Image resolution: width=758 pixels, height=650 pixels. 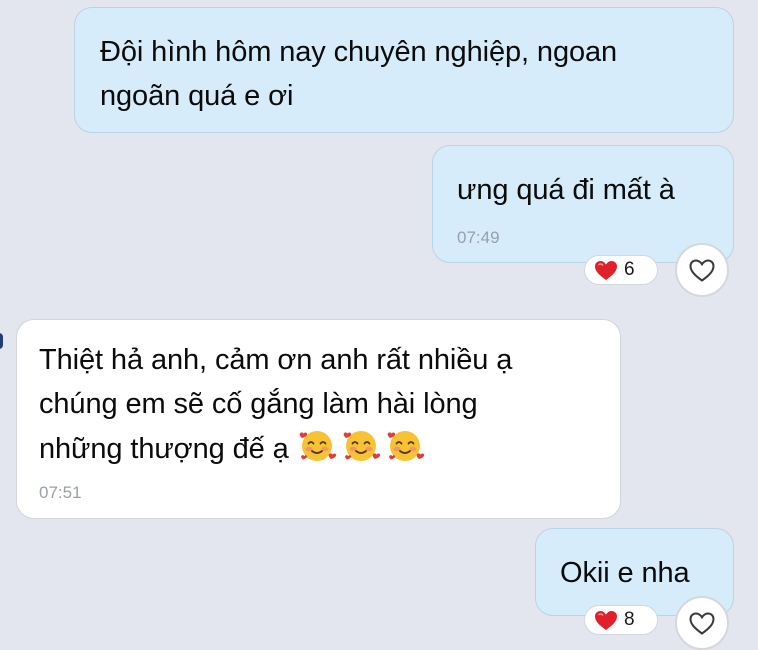 What do you see at coordinates (478, 237) in the screenshot?
I see `message-timestamp: 07:49` at bounding box center [478, 237].